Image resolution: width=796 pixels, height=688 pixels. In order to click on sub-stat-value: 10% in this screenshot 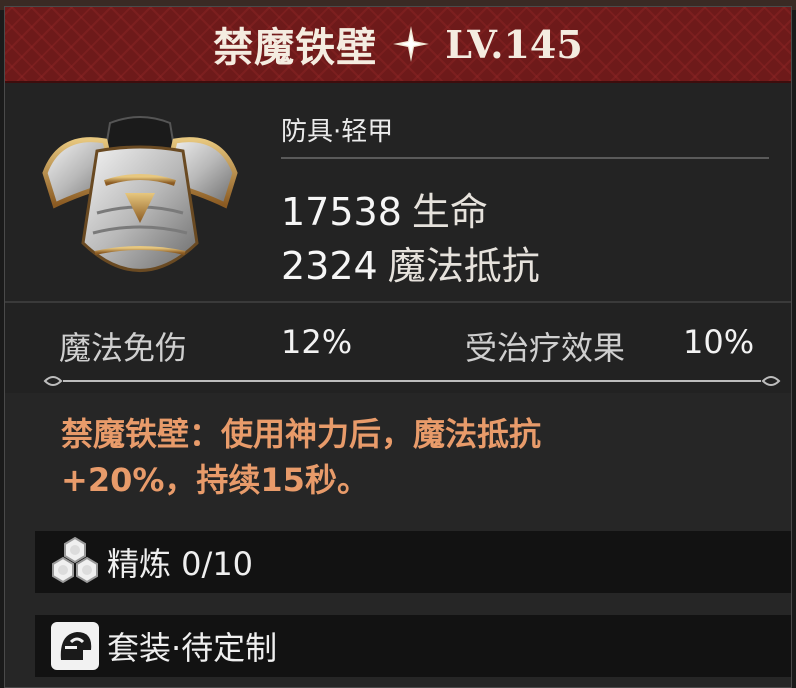, I will do `click(719, 342)`.